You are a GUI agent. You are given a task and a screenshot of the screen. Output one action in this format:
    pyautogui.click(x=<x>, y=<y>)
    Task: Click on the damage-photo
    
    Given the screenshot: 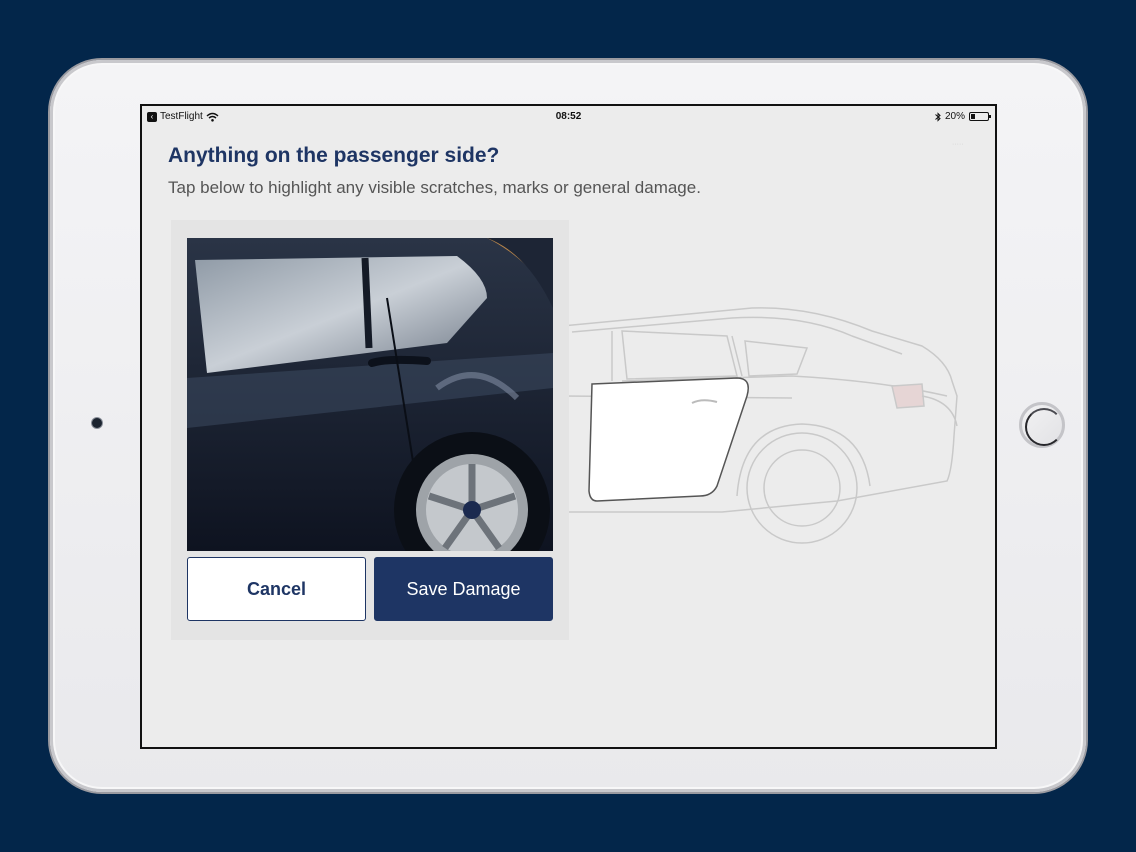 What is the action you would take?
    pyautogui.click(x=370, y=394)
    